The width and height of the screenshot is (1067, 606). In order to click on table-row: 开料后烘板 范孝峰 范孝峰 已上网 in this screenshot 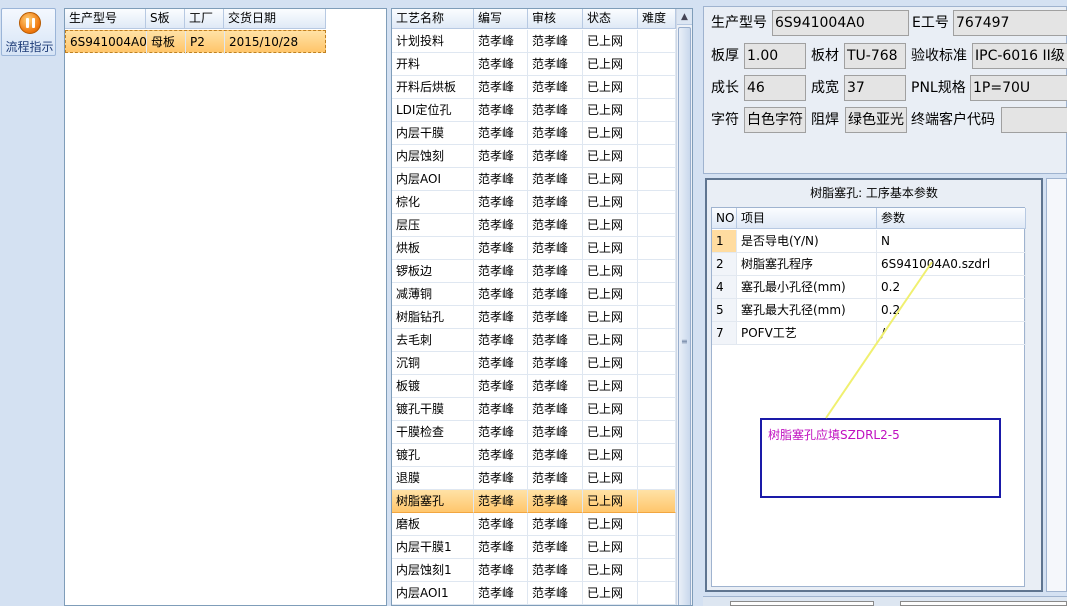, I will do `click(534, 87)`.